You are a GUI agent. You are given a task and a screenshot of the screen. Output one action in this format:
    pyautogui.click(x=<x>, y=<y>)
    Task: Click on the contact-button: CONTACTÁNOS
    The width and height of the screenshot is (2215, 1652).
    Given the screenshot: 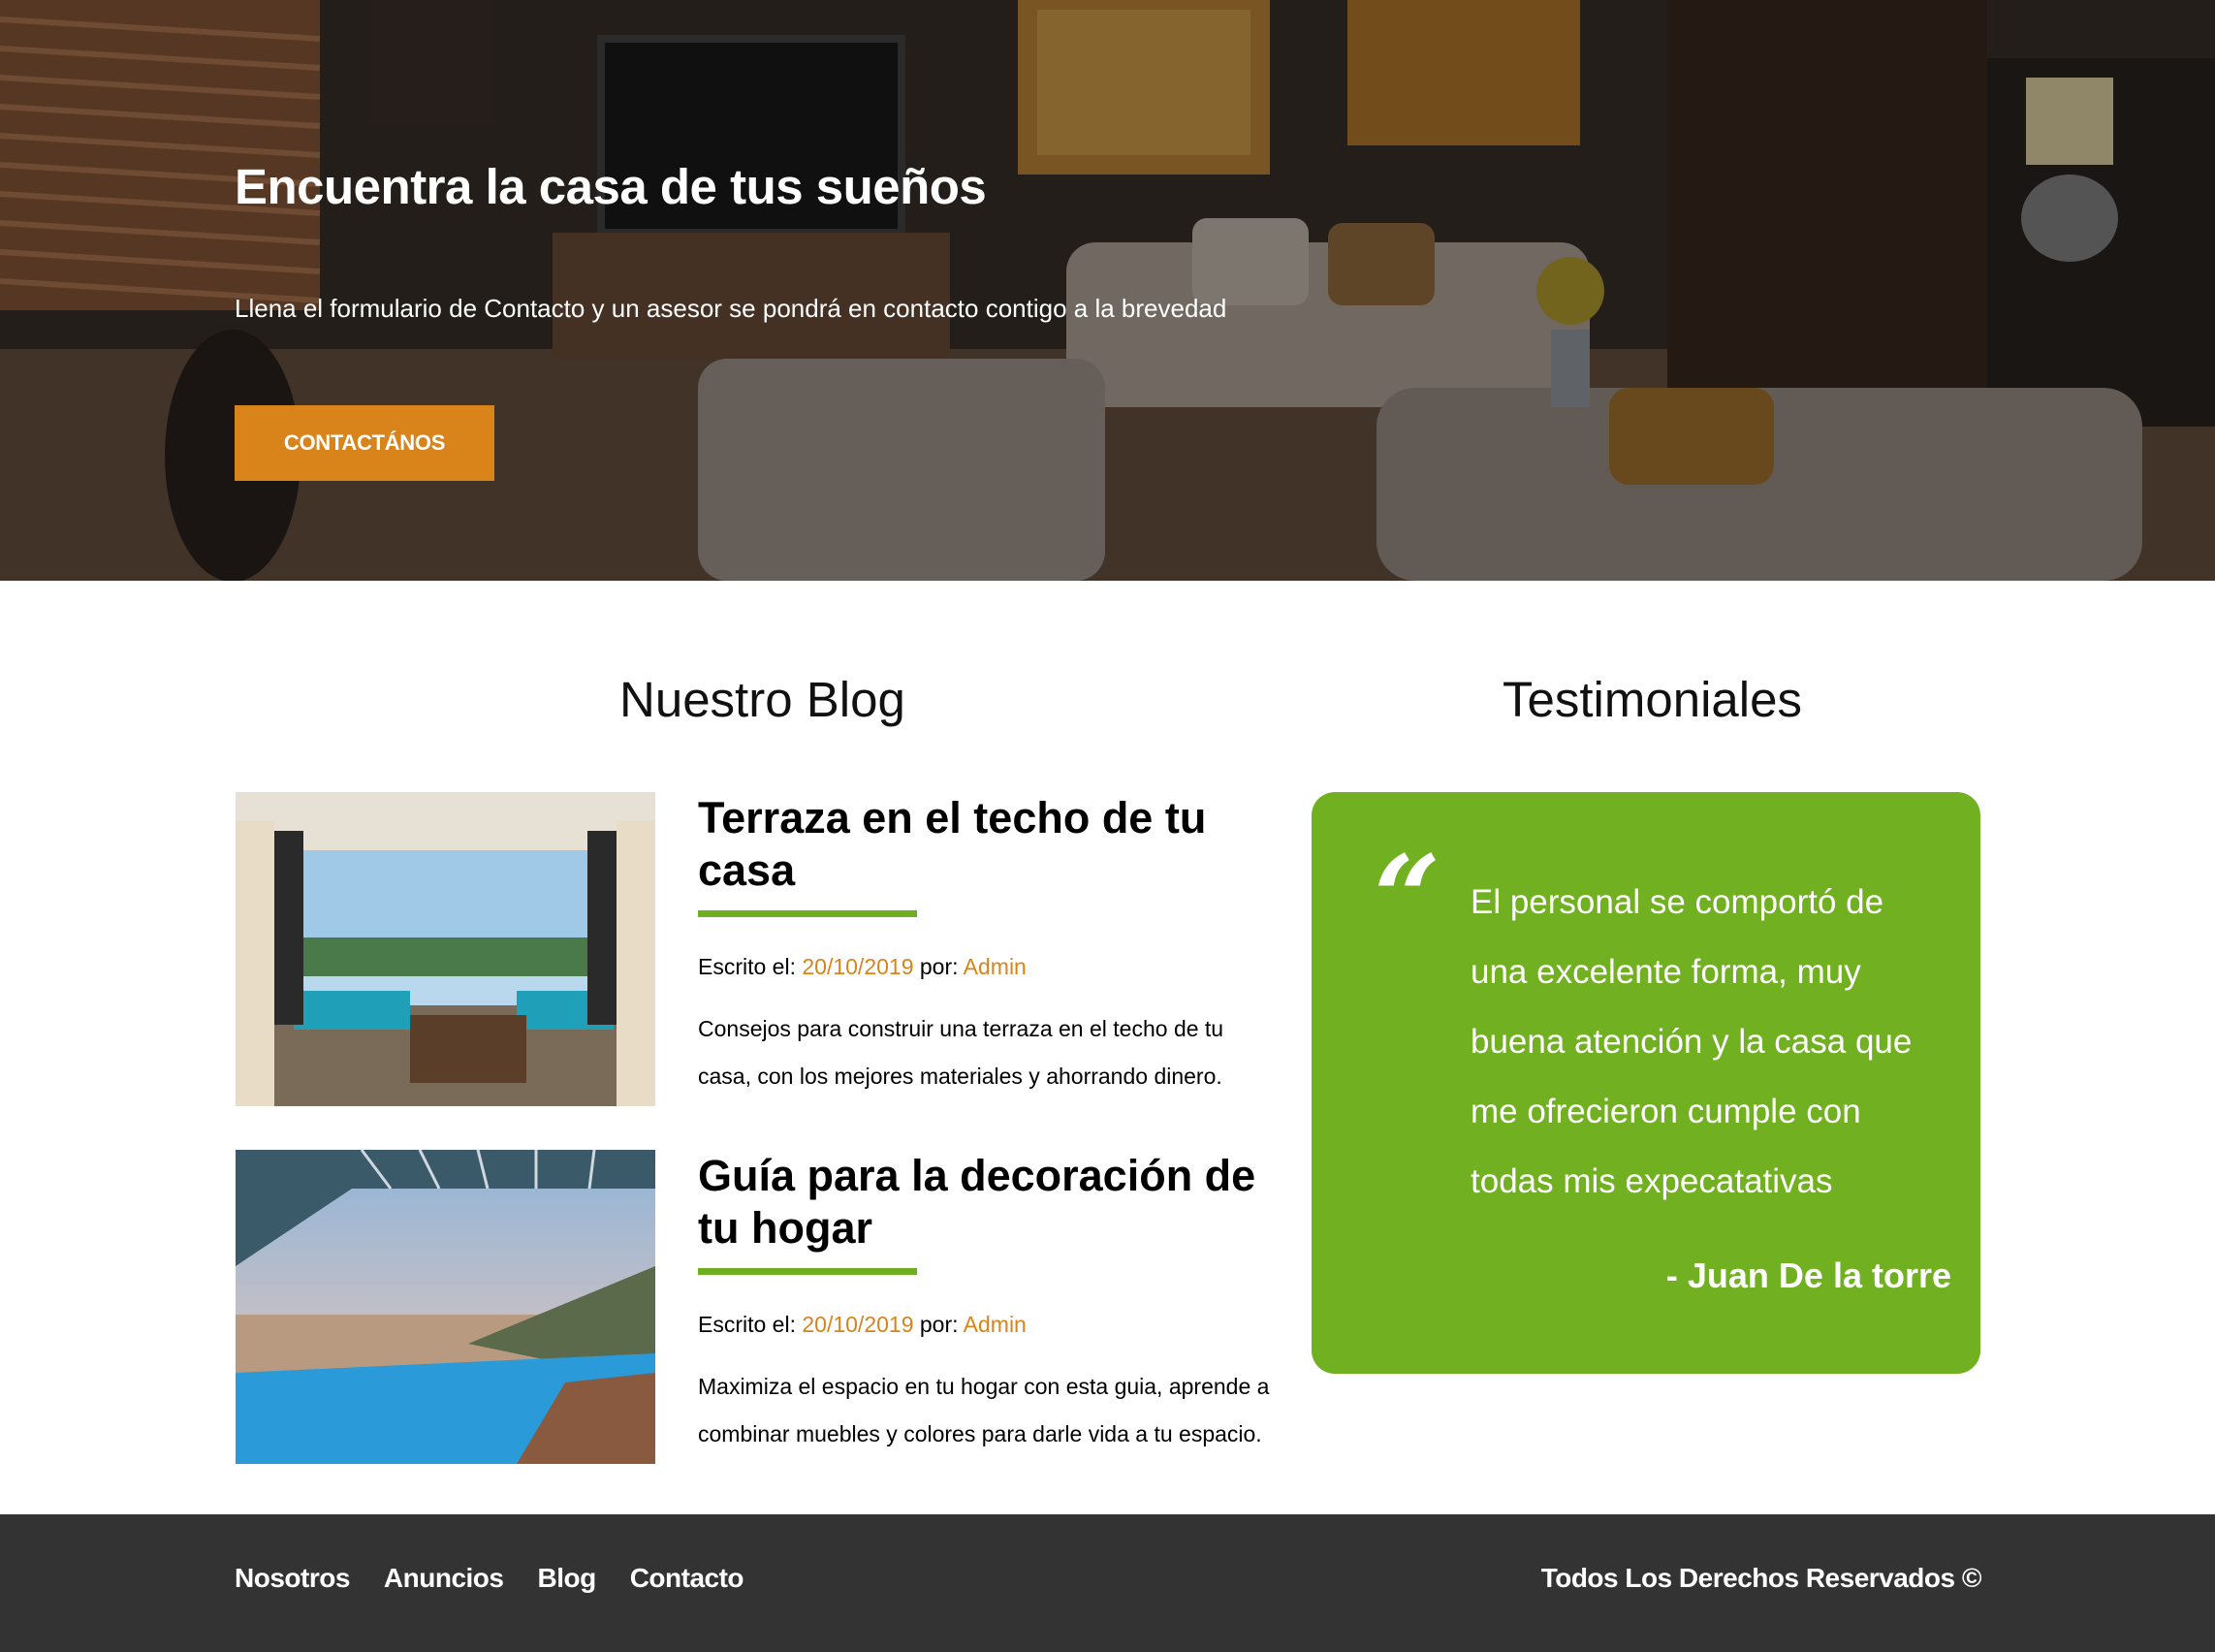 What is the action you would take?
    pyautogui.click(x=364, y=443)
    